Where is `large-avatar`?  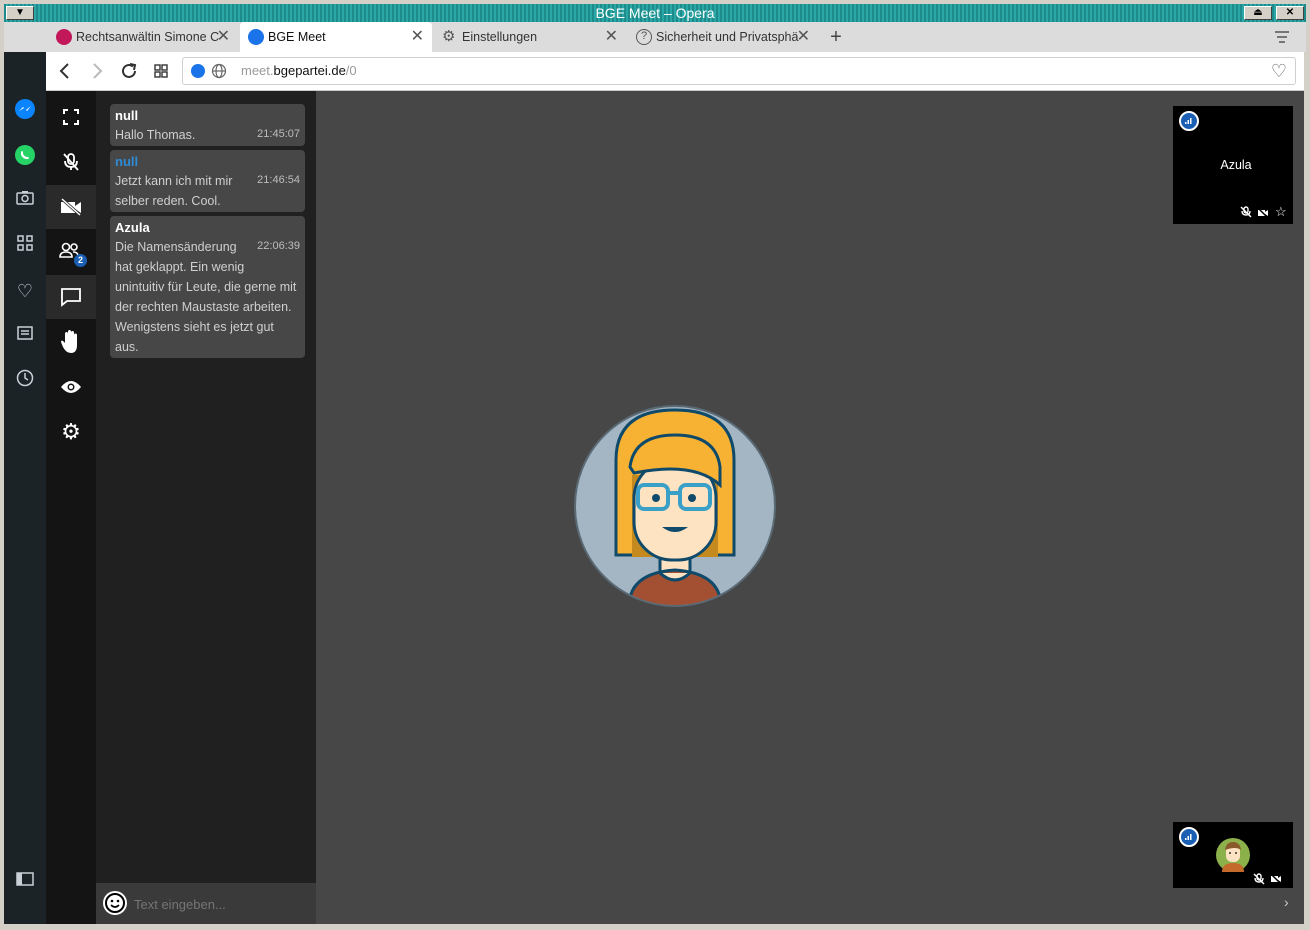 large-avatar is located at coordinates (675, 506).